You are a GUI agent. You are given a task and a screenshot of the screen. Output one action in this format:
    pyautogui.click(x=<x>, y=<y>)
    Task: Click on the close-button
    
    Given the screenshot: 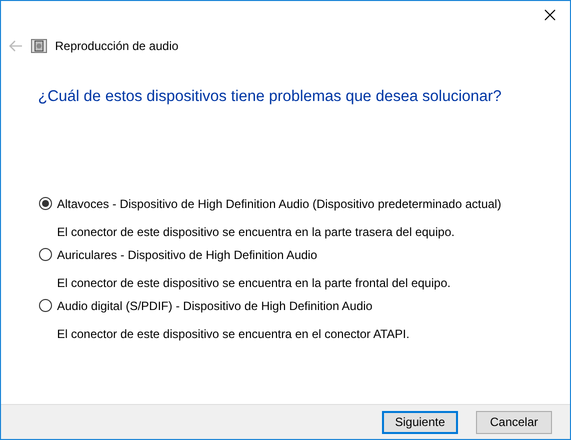 What is the action you would take?
    pyautogui.click(x=550, y=15)
    